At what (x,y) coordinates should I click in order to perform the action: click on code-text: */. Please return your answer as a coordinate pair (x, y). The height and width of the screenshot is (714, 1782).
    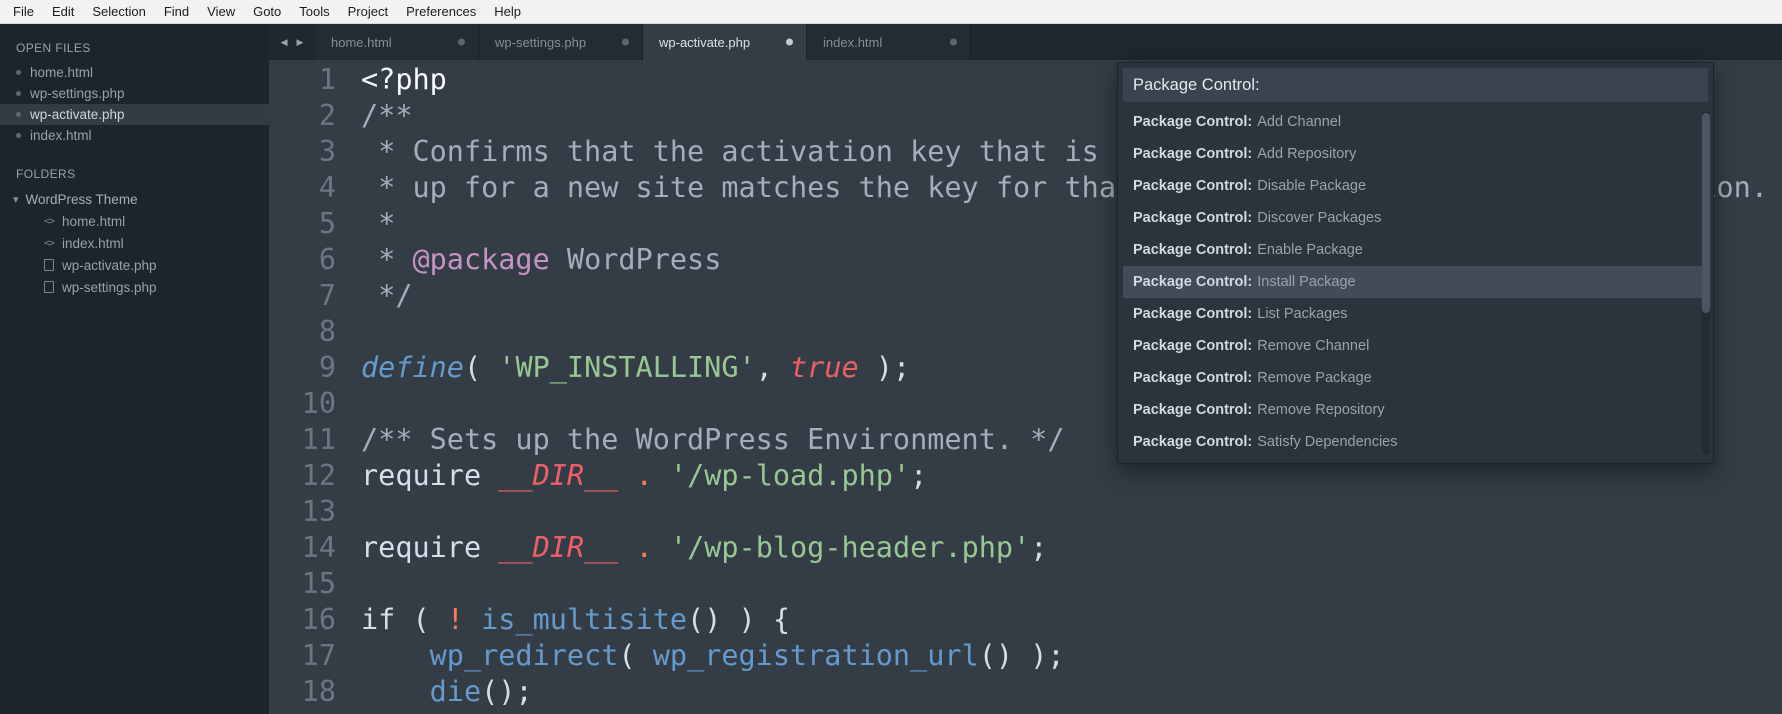
    Looking at the image, I should click on (374, 296).